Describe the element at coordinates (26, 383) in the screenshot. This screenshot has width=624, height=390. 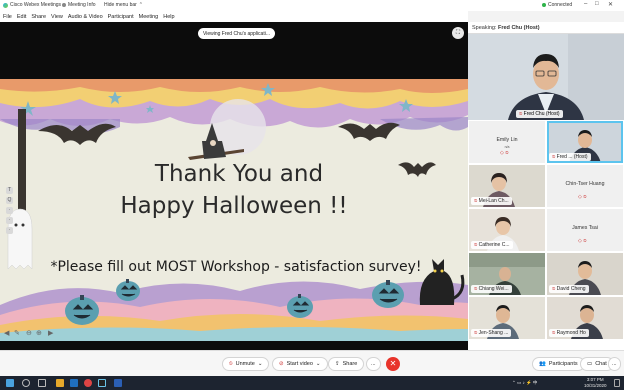
I see `search-icon` at that location.